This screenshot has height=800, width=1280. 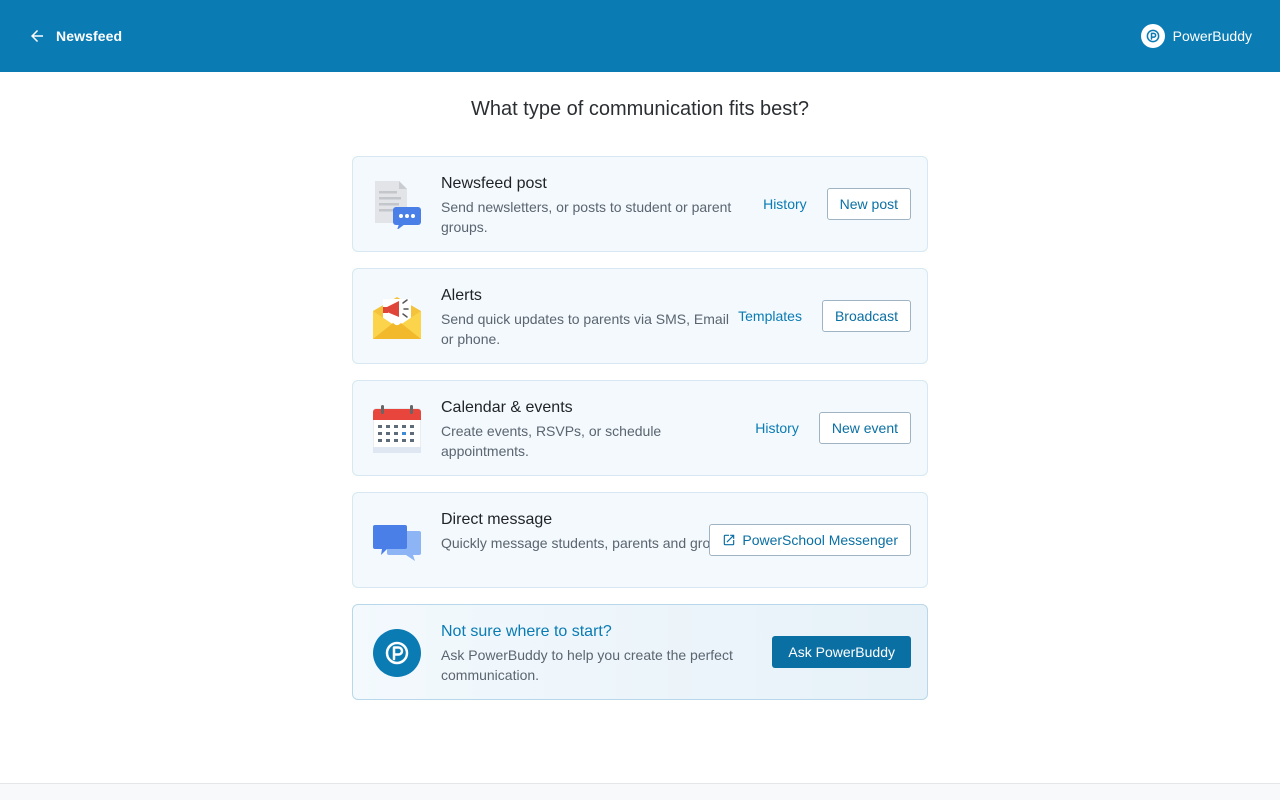 I want to click on powerschool-messenger-label: PowerSchool Messenger, so click(x=820, y=540).